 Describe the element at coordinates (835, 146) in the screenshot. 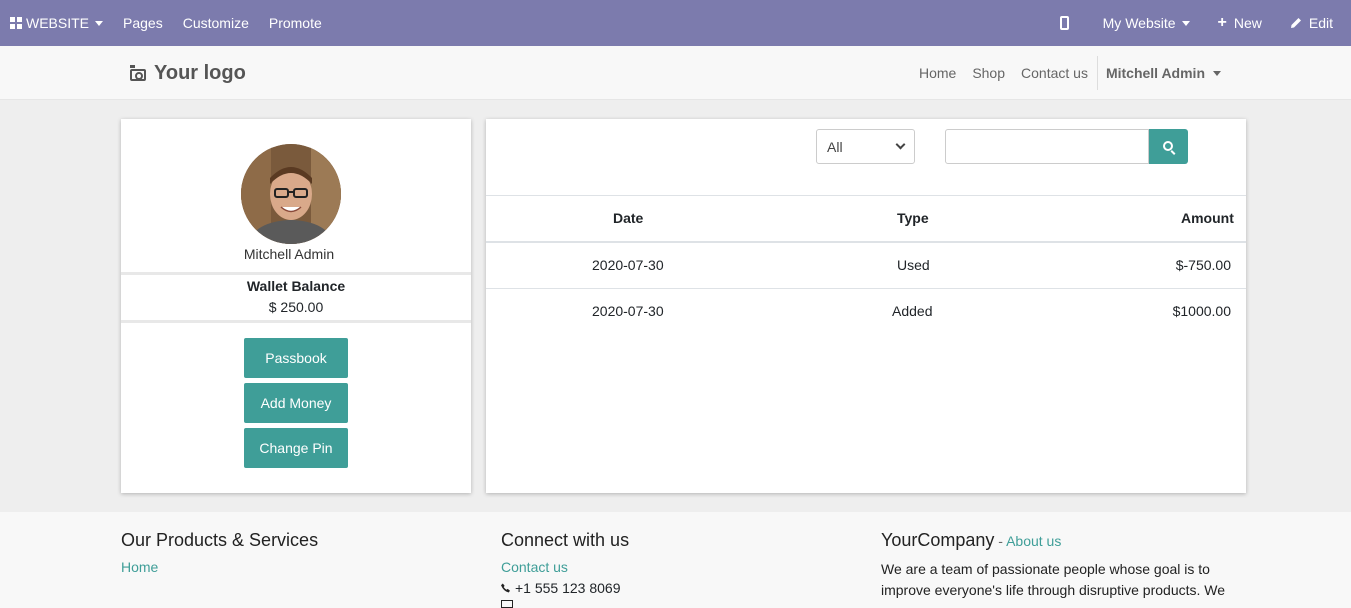

I see `type-filter-value: All` at that location.